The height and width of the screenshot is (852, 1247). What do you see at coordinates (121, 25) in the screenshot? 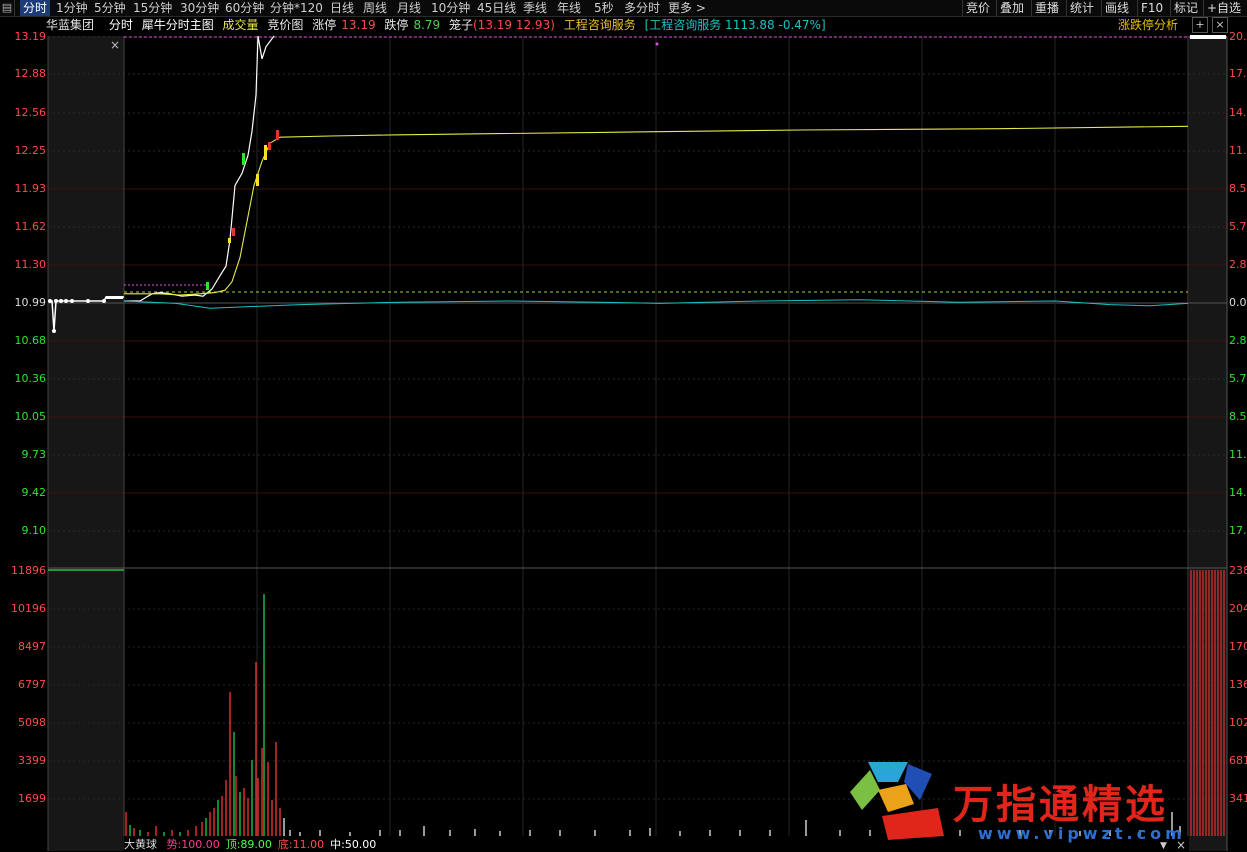
I see `view-name: 分时` at bounding box center [121, 25].